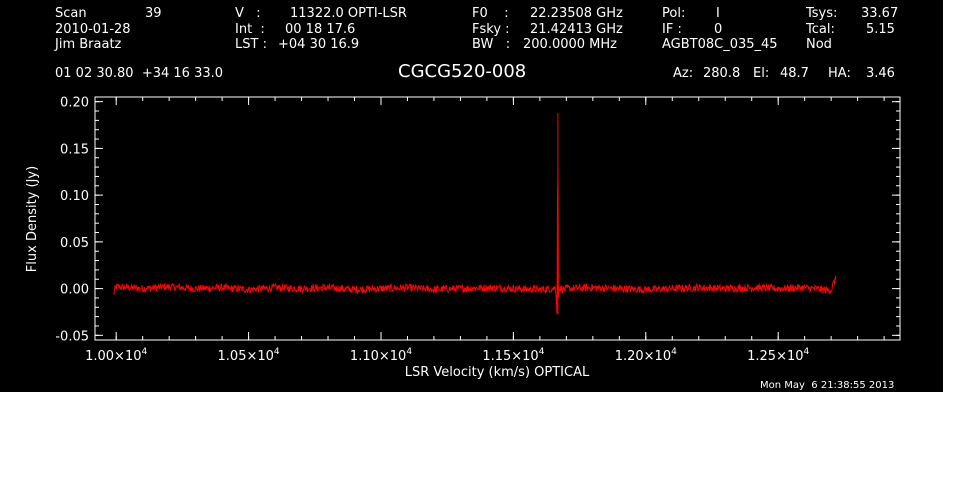 The width and height of the screenshot is (962, 490). I want to click on y-axis-label: Flux Density (Jy), so click(32, 219).